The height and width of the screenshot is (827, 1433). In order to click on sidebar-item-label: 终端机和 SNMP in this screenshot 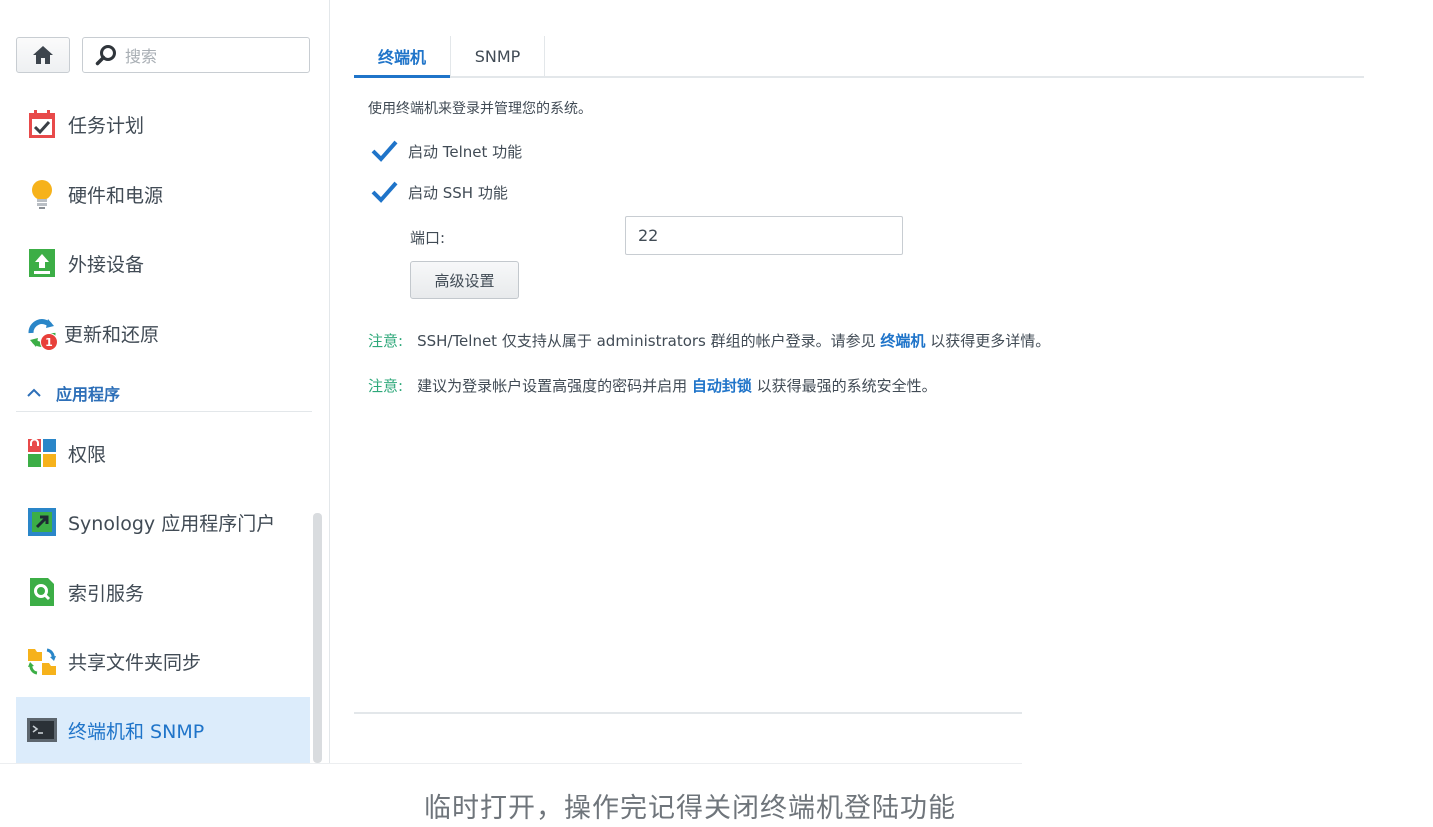, I will do `click(136, 731)`.